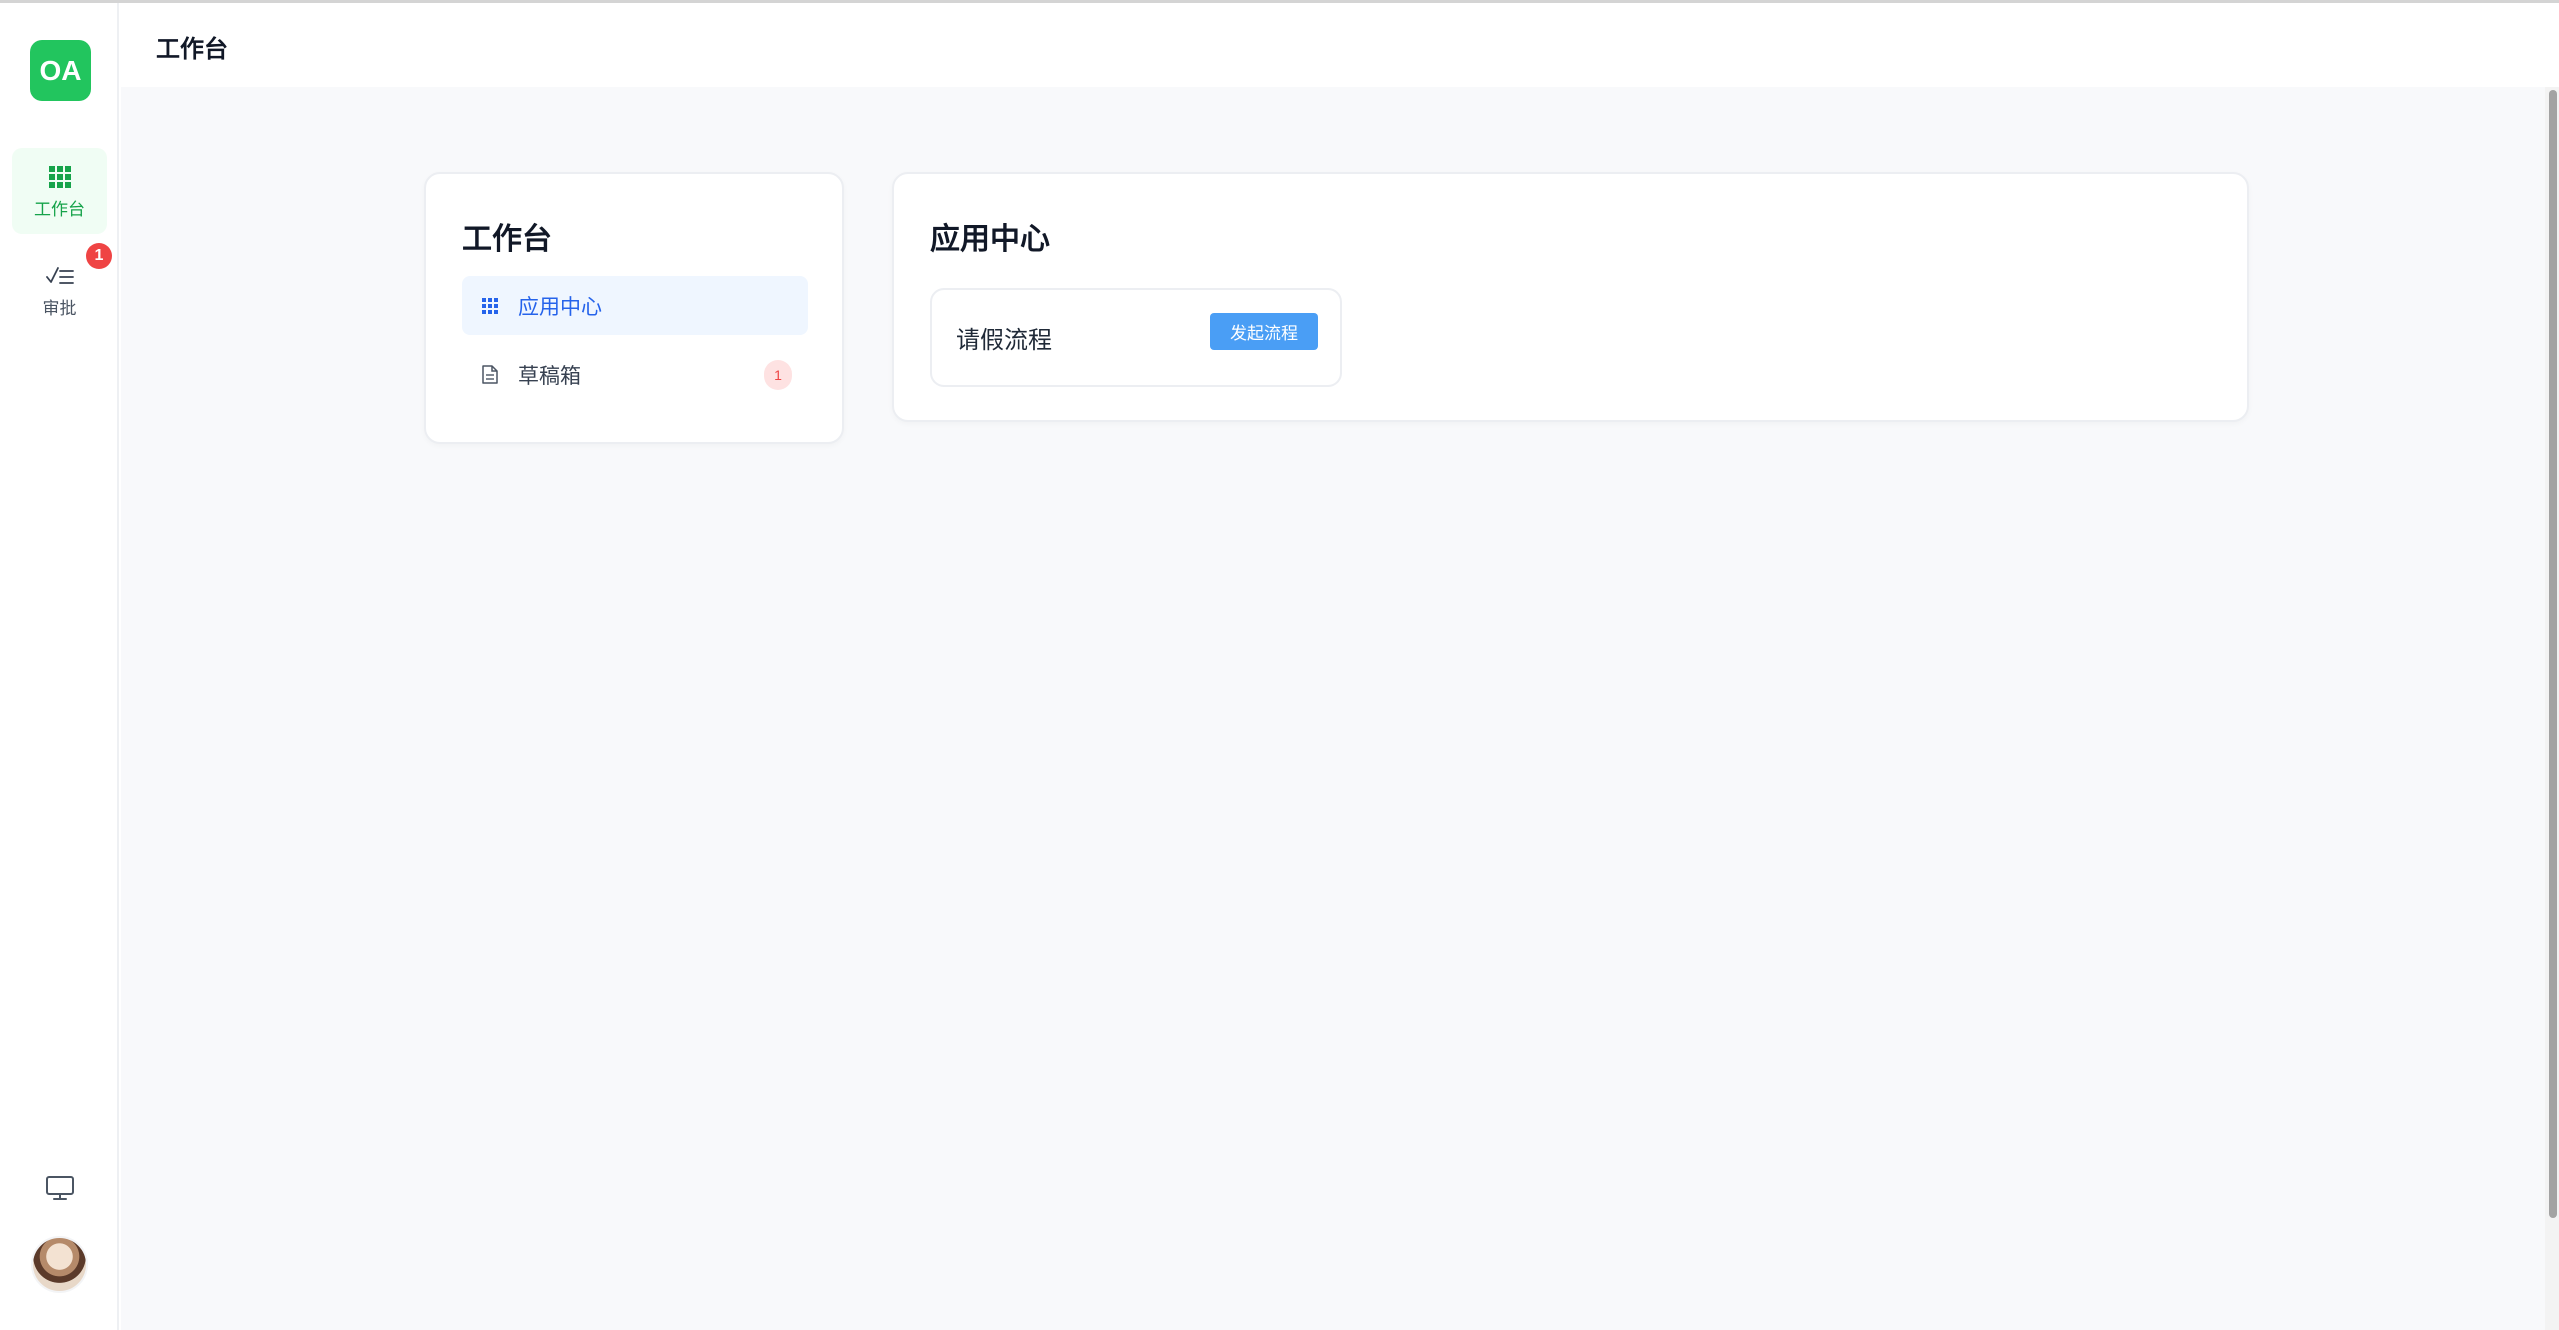 This screenshot has height=1330, width=2559. Describe the element at coordinates (990, 239) in the screenshot. I see `panel-title: 应用中心` at that location.